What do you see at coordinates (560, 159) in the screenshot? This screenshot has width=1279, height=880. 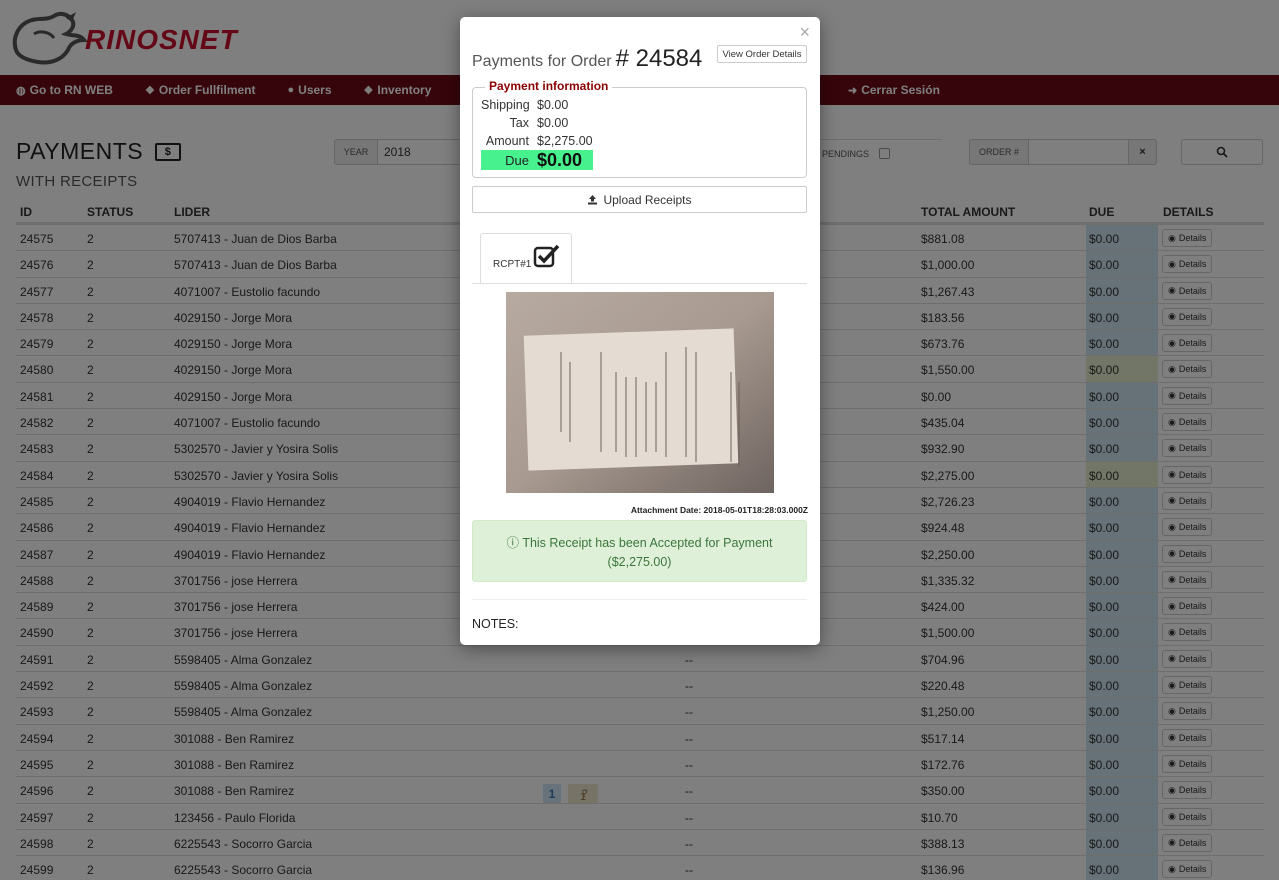 I see `due-value: $0.00` at bounding box center [560, 159].